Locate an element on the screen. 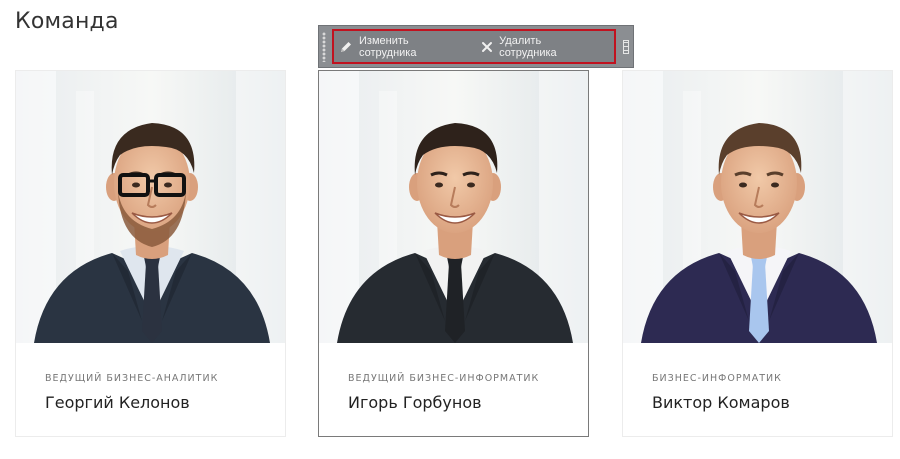 Image resolution: width=900 pixels, height=459 pixels. edit-employee-button: Изменить сотрудника is located at coordinates (402, 47).